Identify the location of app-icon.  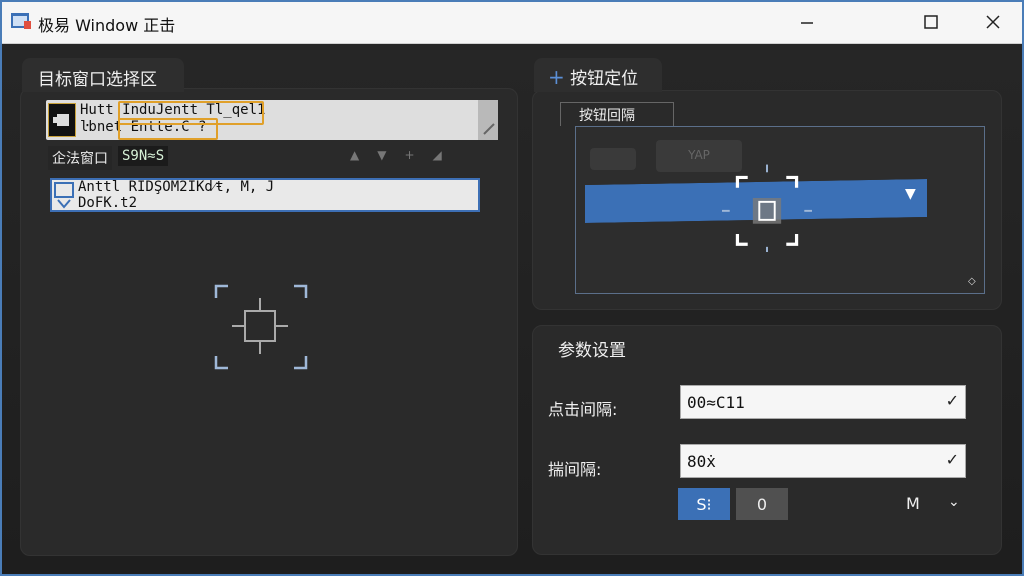
(21, 21).